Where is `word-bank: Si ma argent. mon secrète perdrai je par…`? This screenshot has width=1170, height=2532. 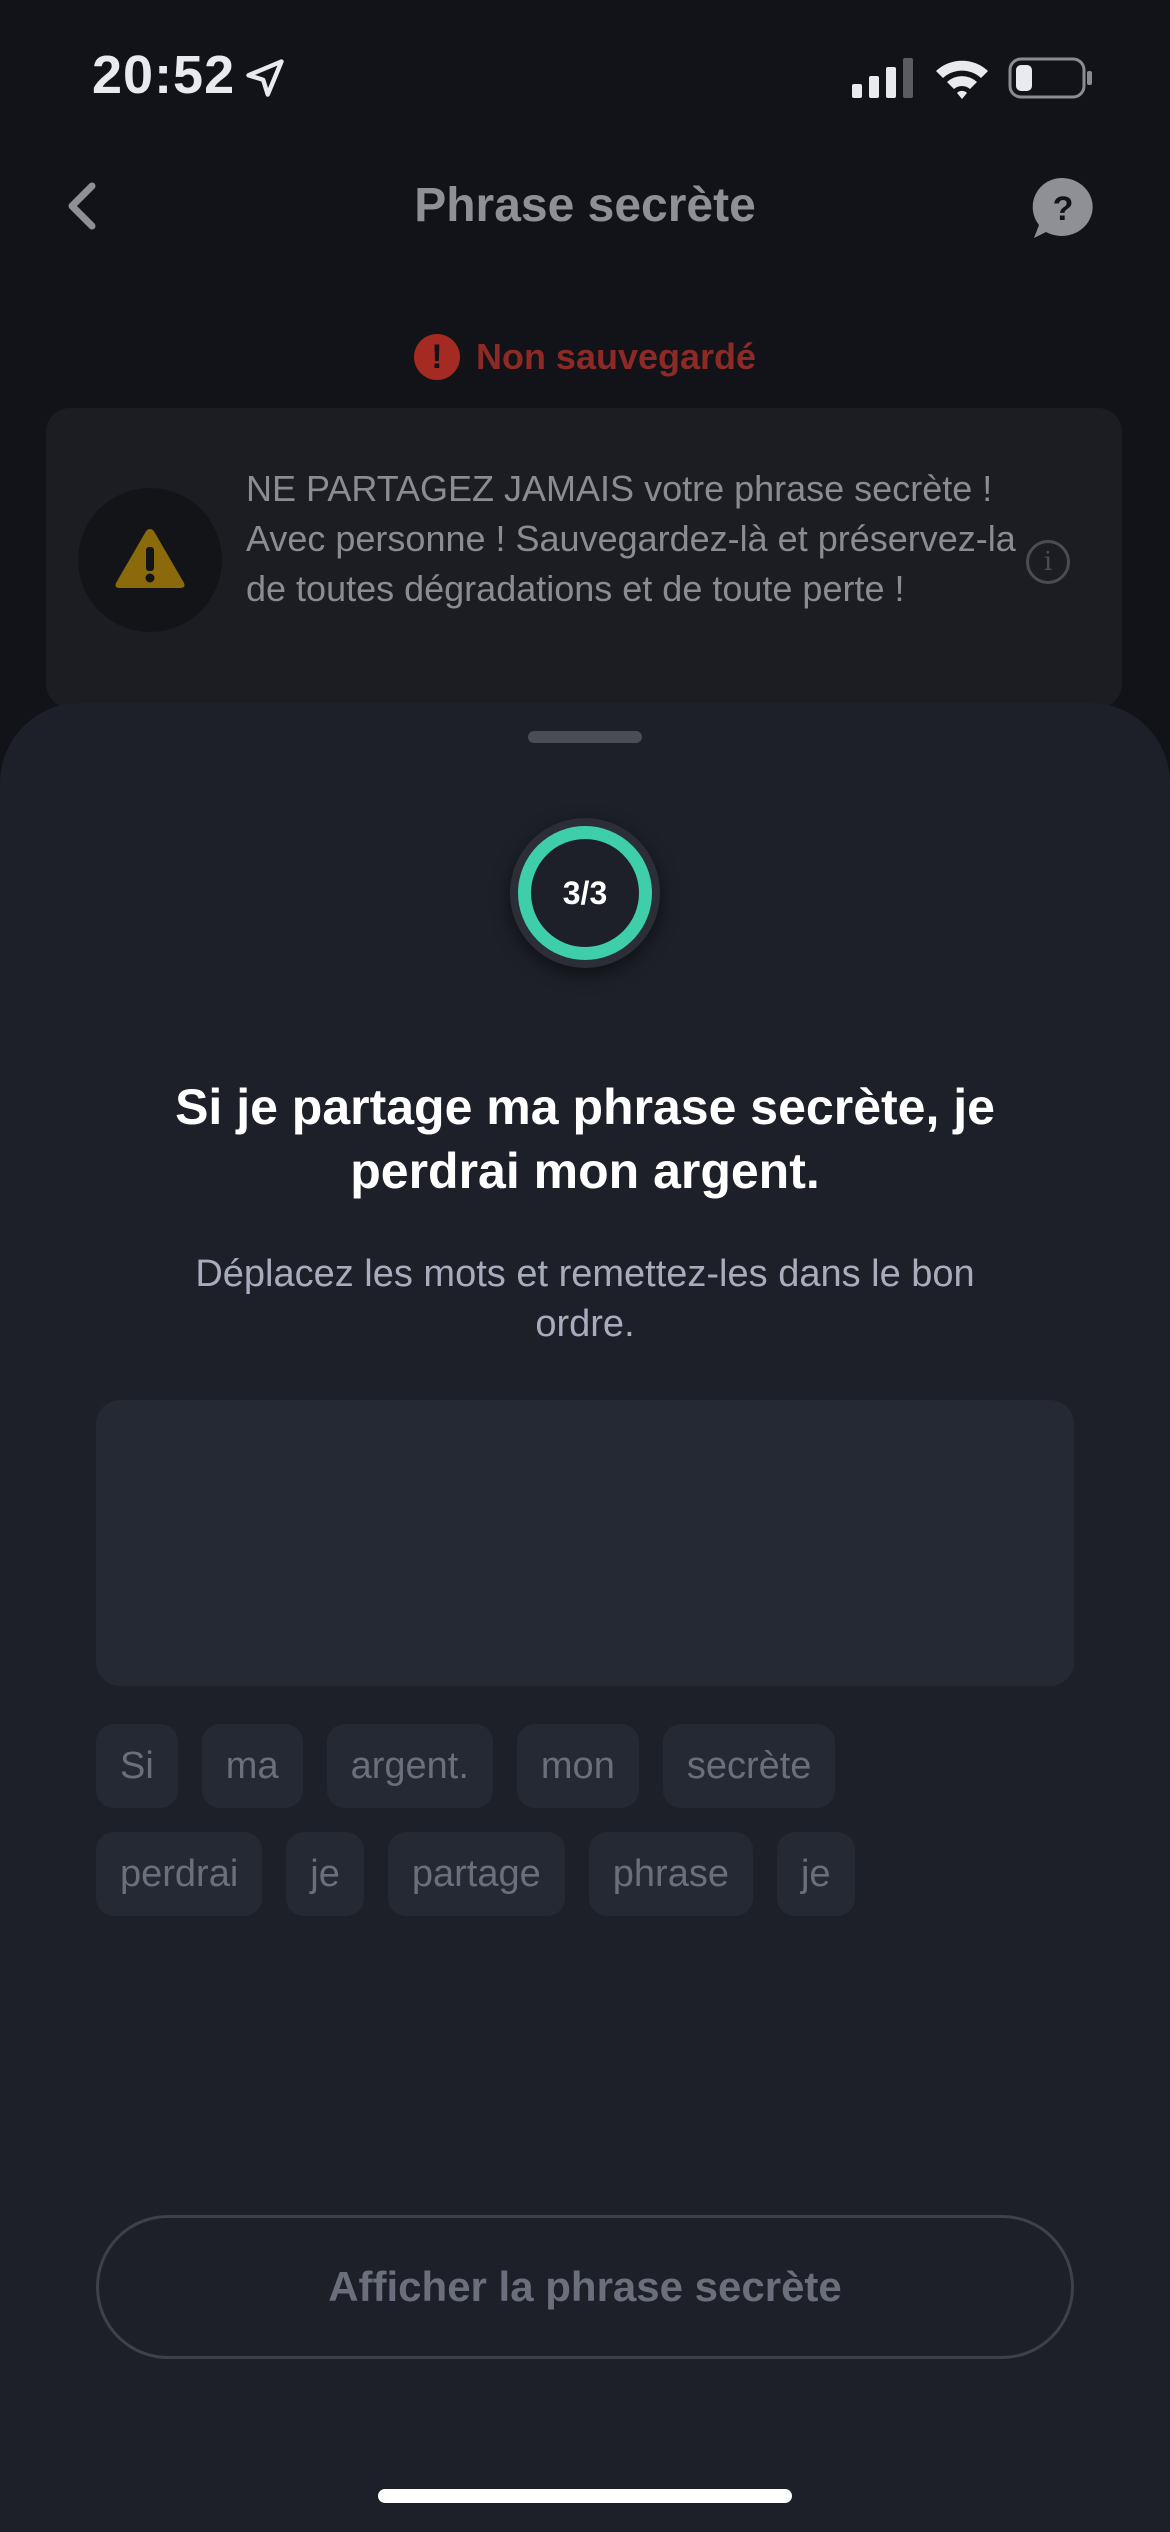
word-bank: Si ma argent. mon secrète perdrai je par… is located at coordinates (591, 1832).